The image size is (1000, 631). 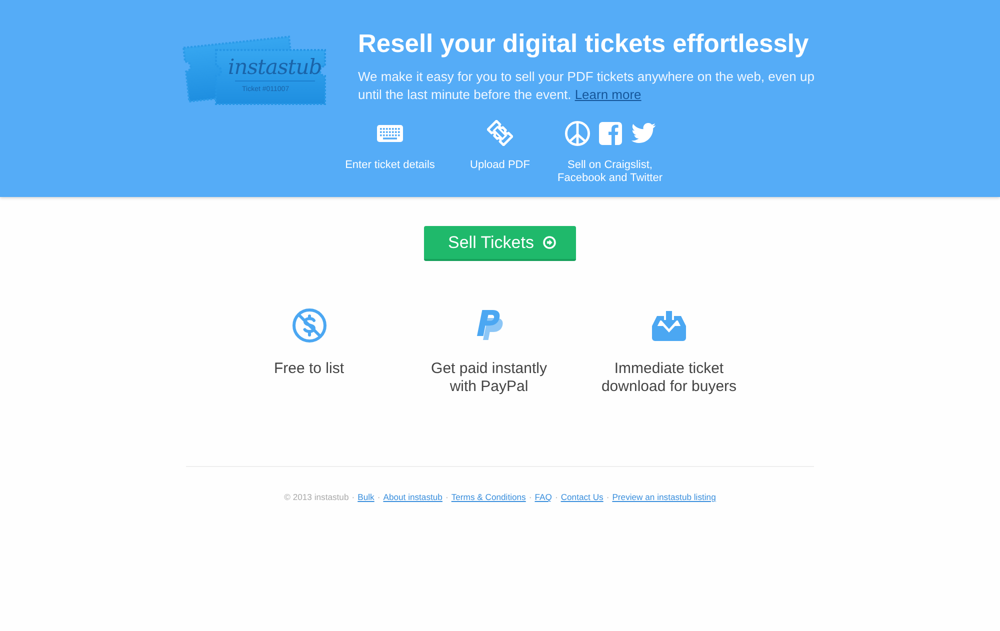 I want to click on footer-link: FAQ, so click(x=543, y=497).